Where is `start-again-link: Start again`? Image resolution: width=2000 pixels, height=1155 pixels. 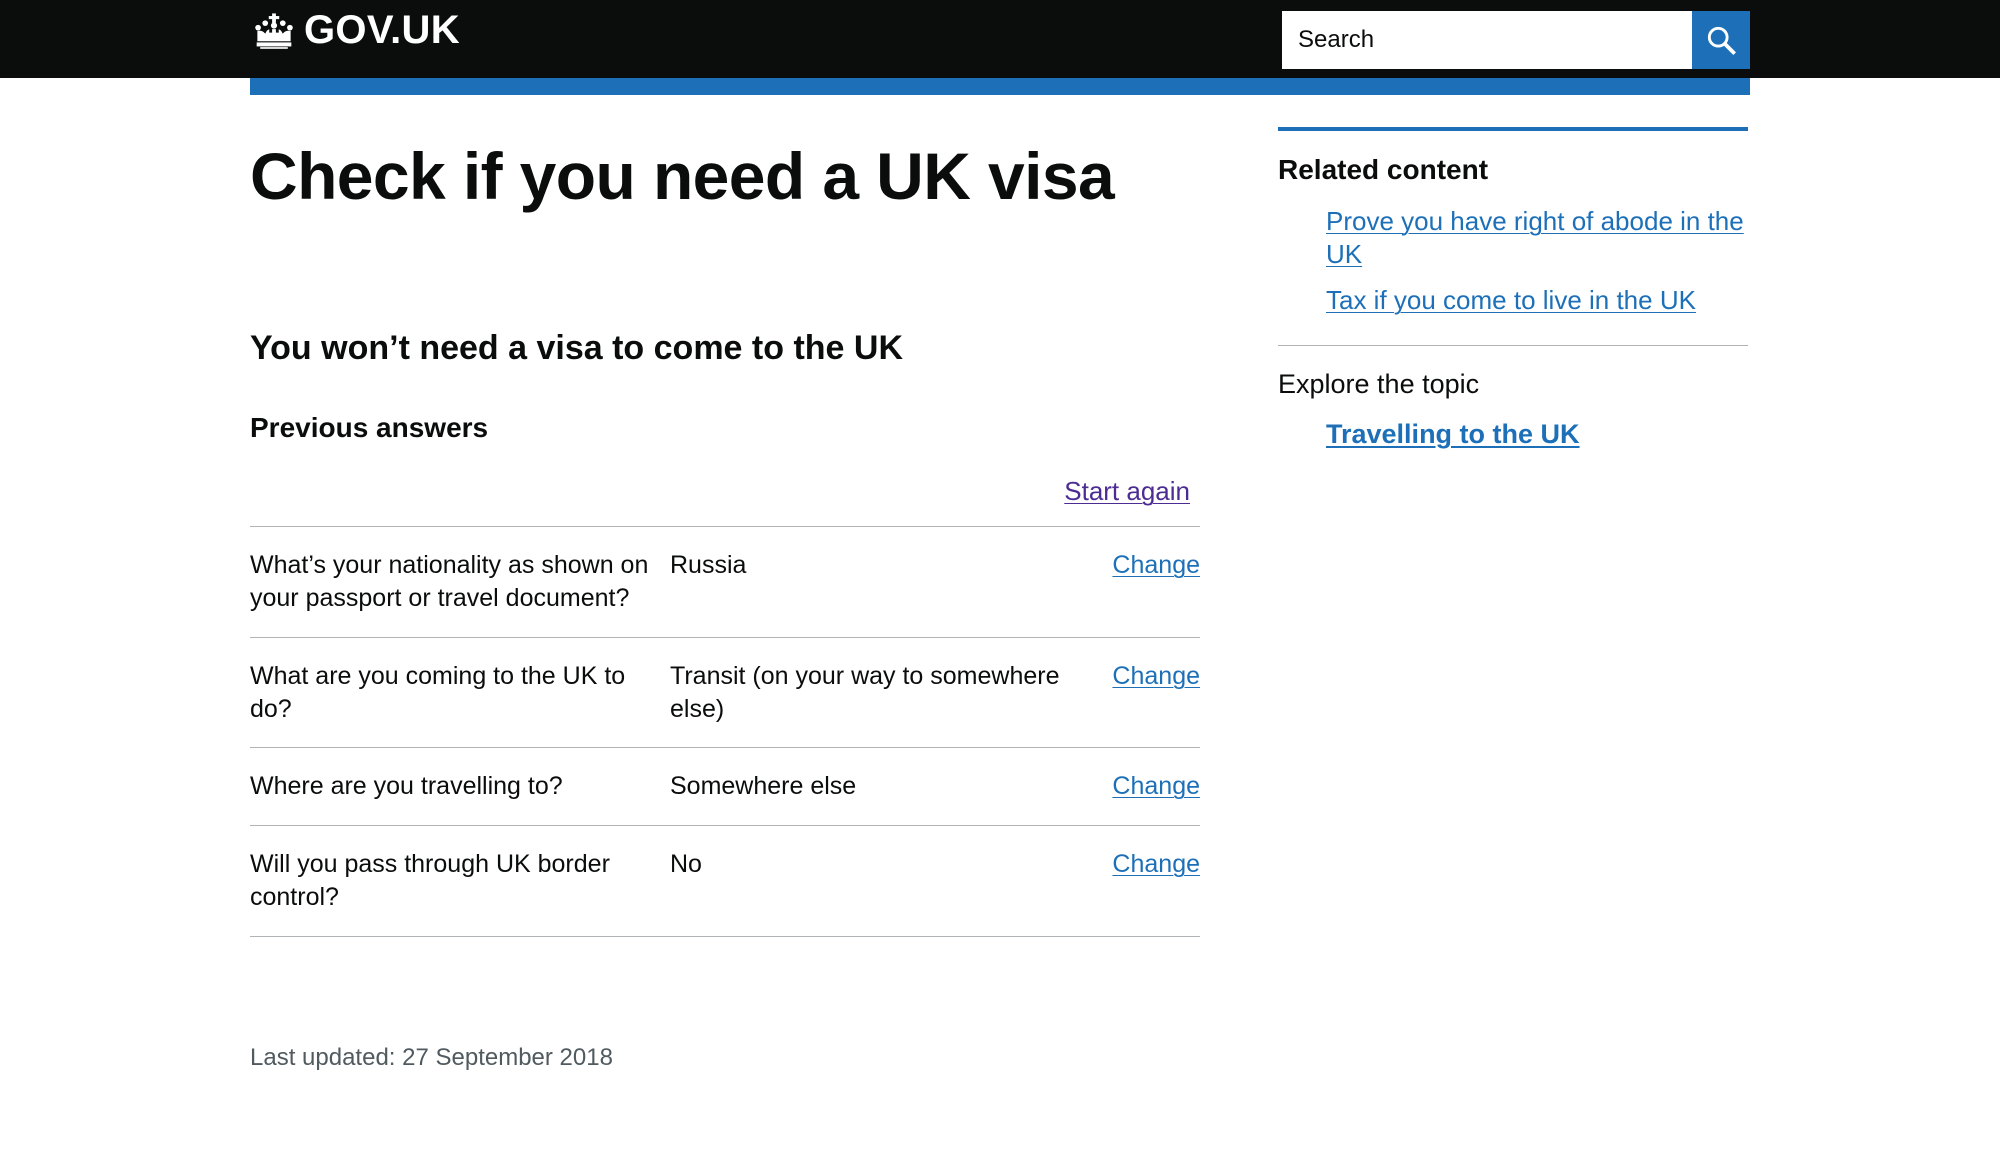
start-again-link: Start again is located at coordinates (1127, 491).